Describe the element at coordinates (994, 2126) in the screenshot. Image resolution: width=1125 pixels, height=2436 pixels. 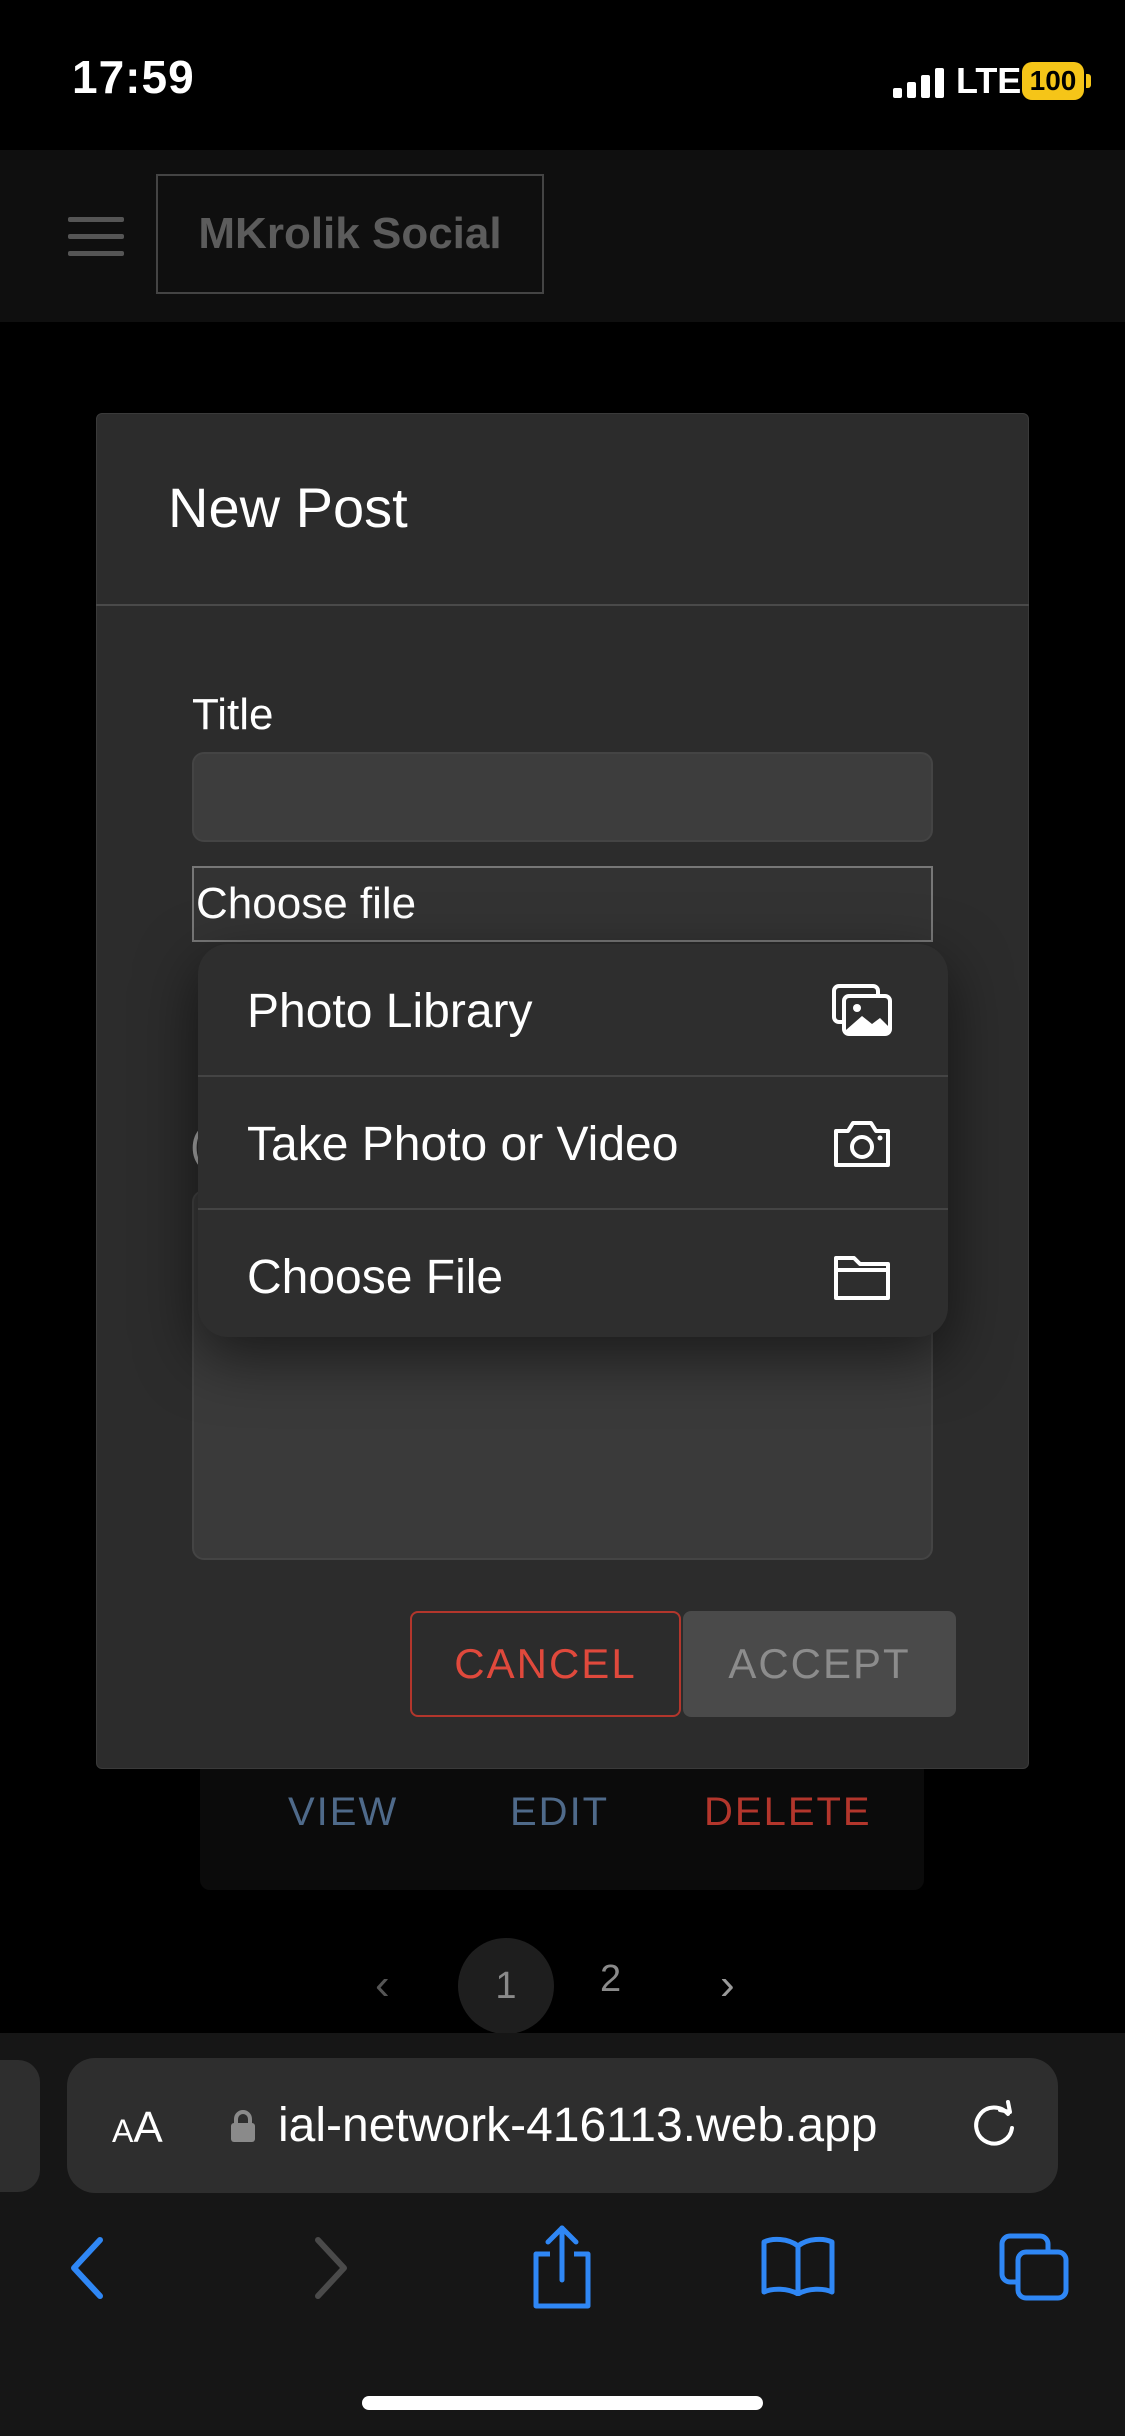
I see `reload-icon` at that location.